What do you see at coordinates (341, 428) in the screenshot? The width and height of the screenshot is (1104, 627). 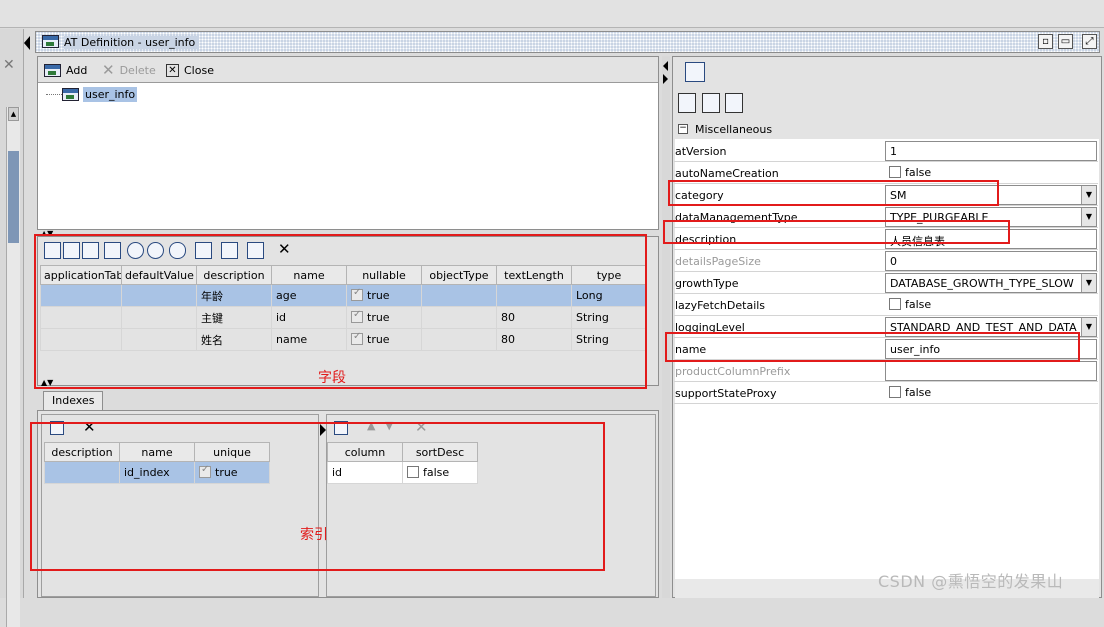 I see `add-column-icon` at bounding box center [341, 428].